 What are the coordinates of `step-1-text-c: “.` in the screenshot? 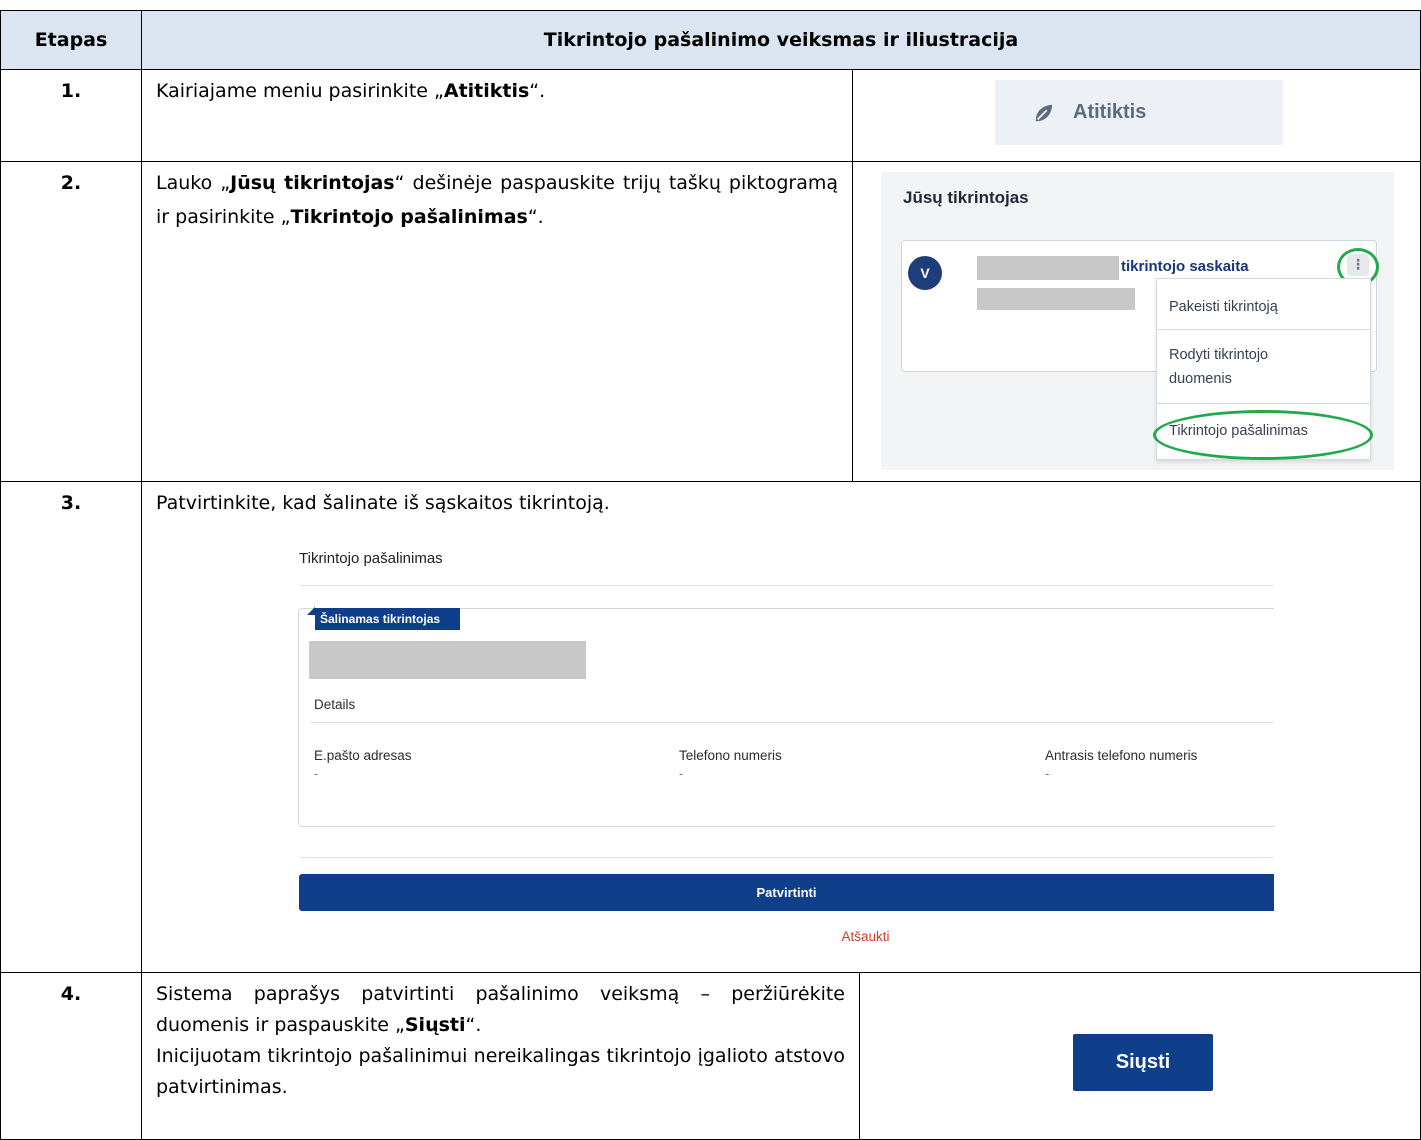 It's located at (537, 91).